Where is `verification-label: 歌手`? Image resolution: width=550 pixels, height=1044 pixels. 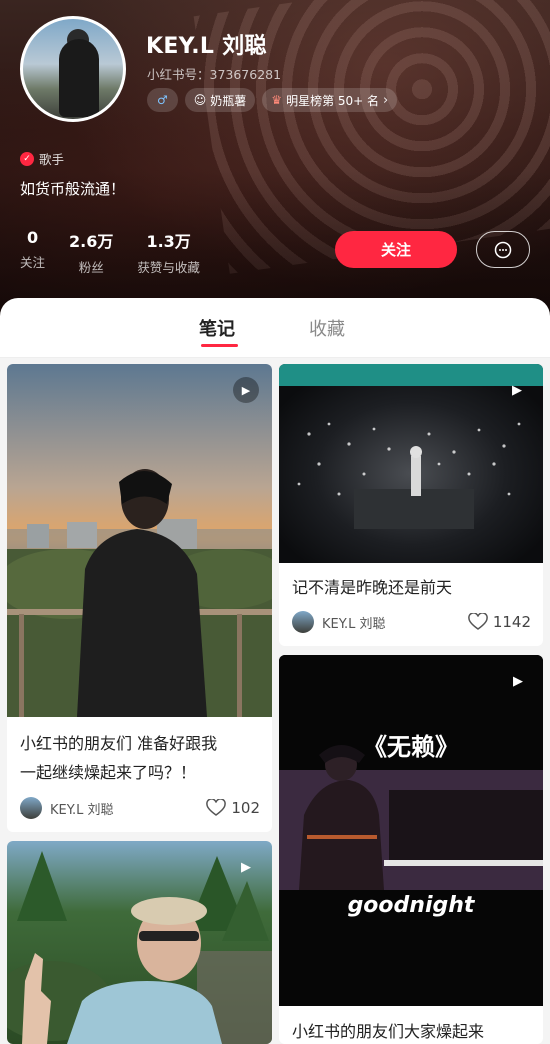 verification-label: 歌手 is located at coordinates (52, 159).